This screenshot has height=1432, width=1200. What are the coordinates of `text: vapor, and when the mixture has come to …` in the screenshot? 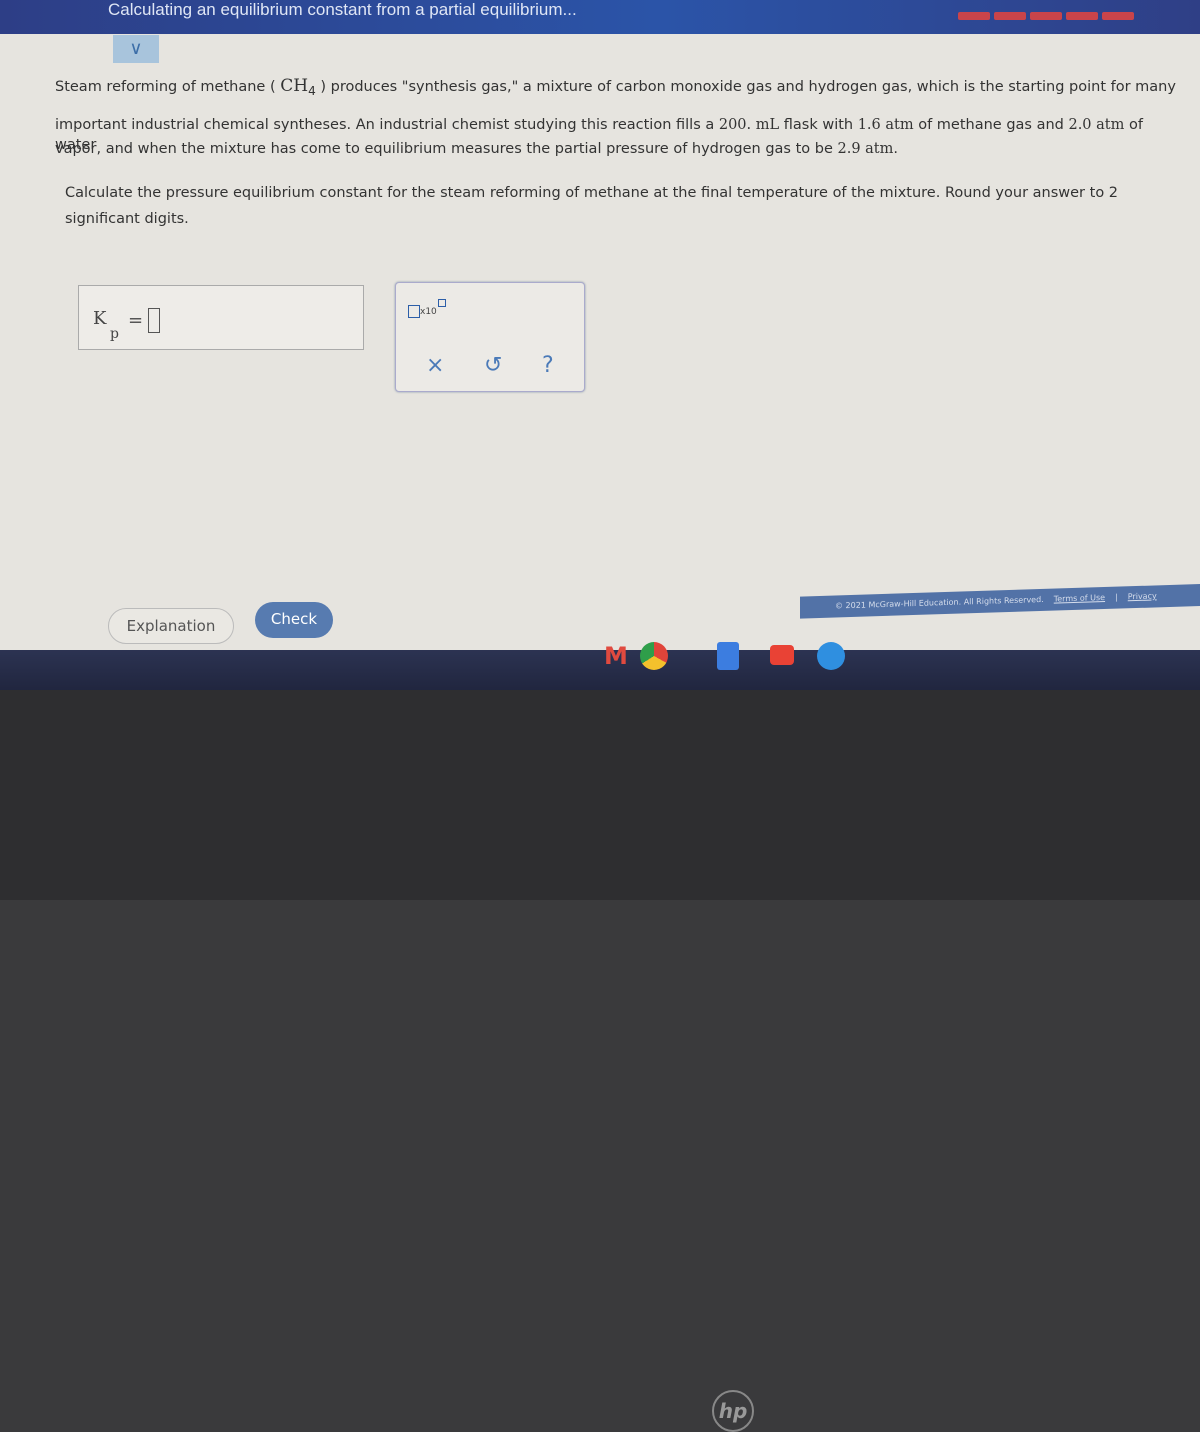 It's located at (446, 149).